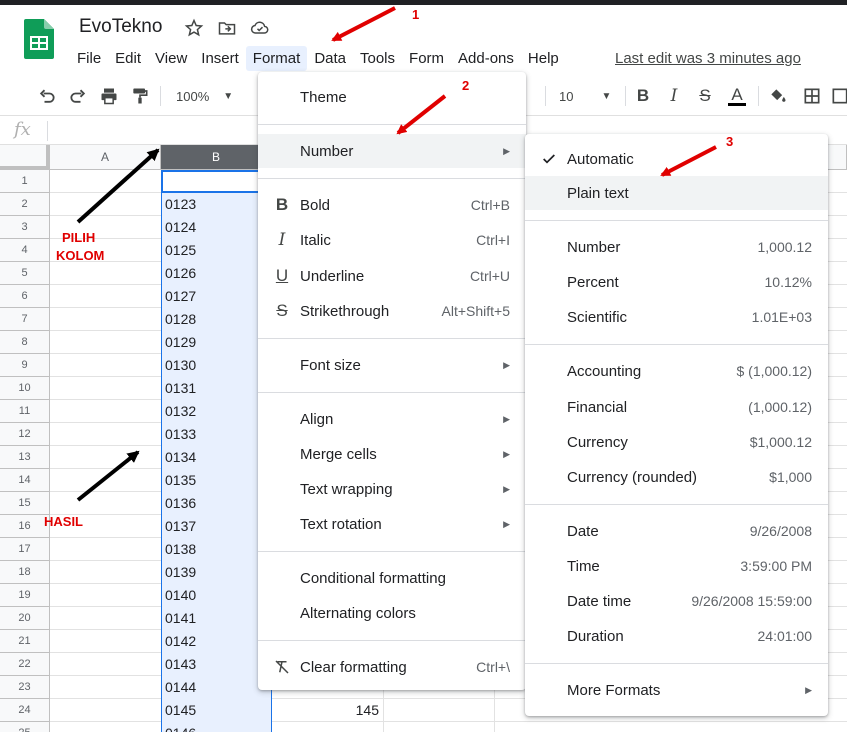 The image size is (847, 732). What do you see at coordinates (260, 28) in the screenshot?
I see `cloud-saved-icon` at bounding box center [260, 28].